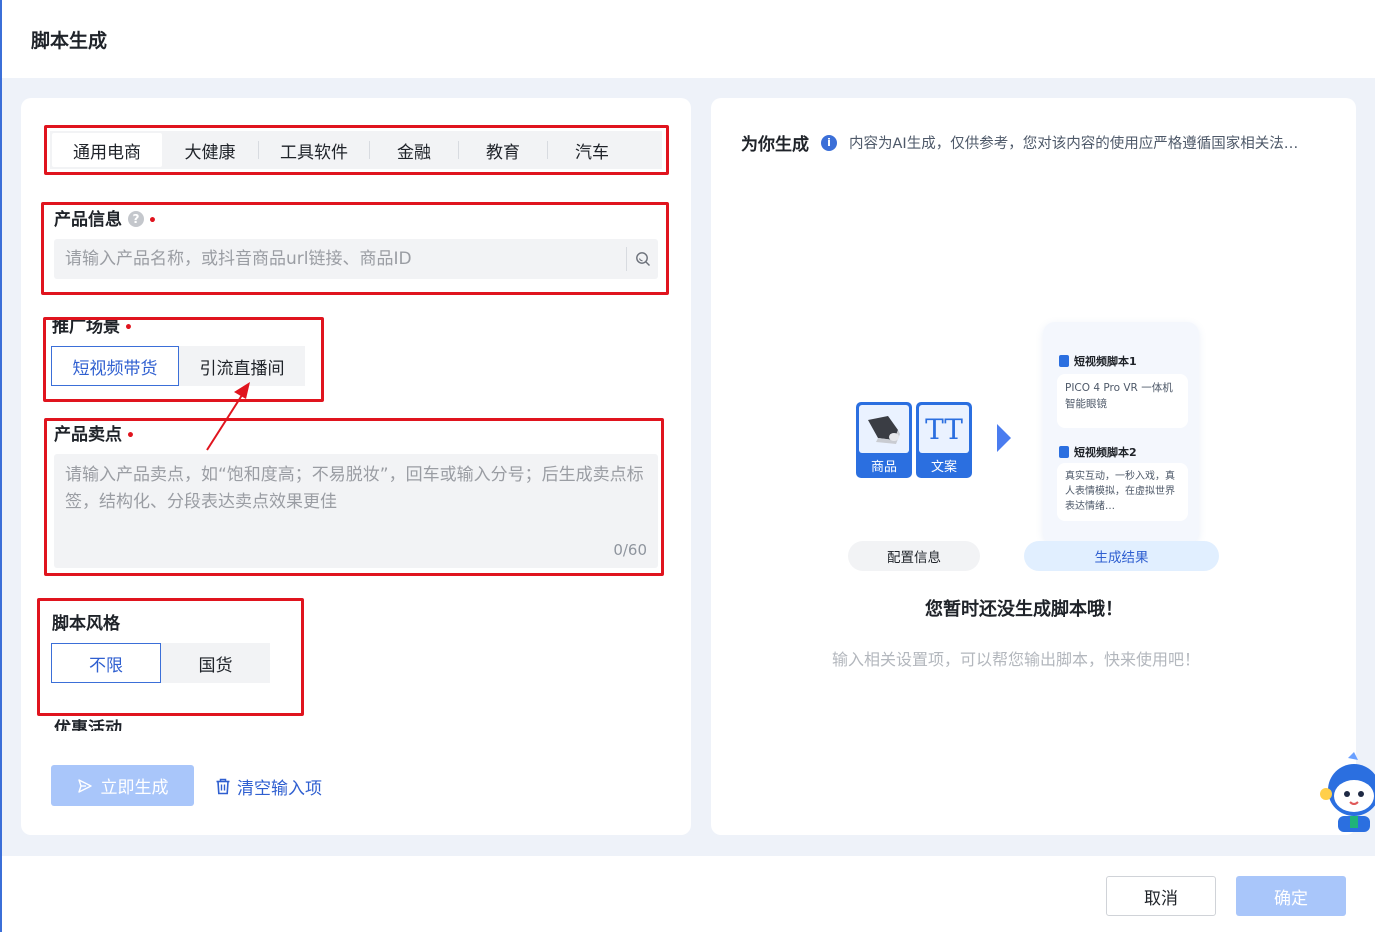 The image size is (1375, 932). Describe the element at coordinates (414, 150) in the screenshot. I see `tab-finance: 金融` at that location.